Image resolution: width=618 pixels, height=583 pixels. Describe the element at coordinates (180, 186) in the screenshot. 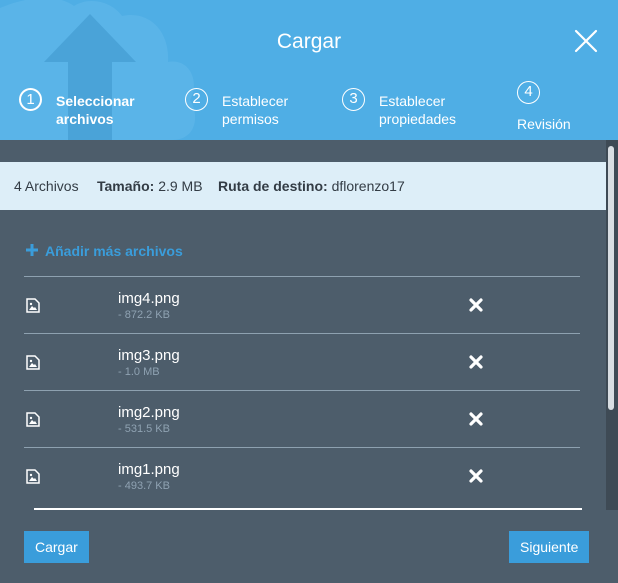

I see `size-value: 2.9 MB` at that location.